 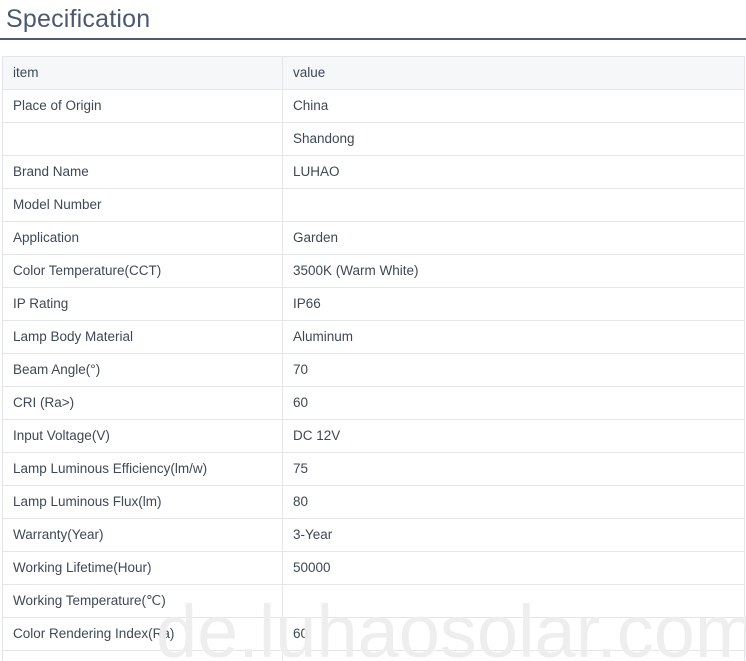 What do you see at coordinates (142, 370) in the screenshot?
I see `cell-item: Beam Angle(°)` at bounding box center [142, 370].